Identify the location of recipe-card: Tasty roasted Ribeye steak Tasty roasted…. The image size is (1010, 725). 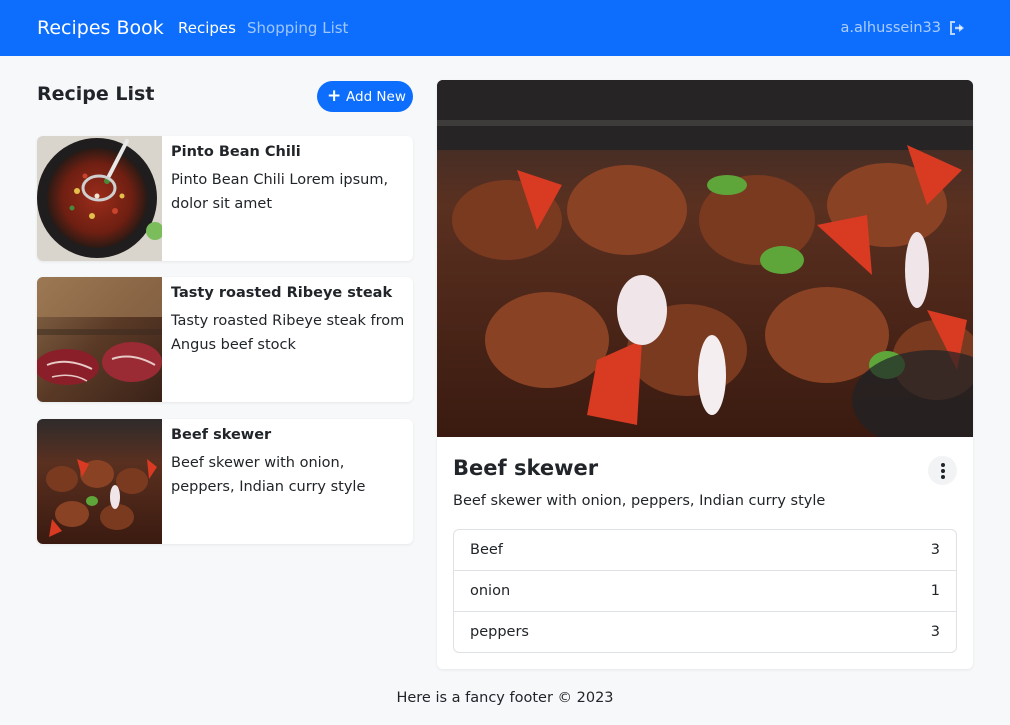
(225, 339).